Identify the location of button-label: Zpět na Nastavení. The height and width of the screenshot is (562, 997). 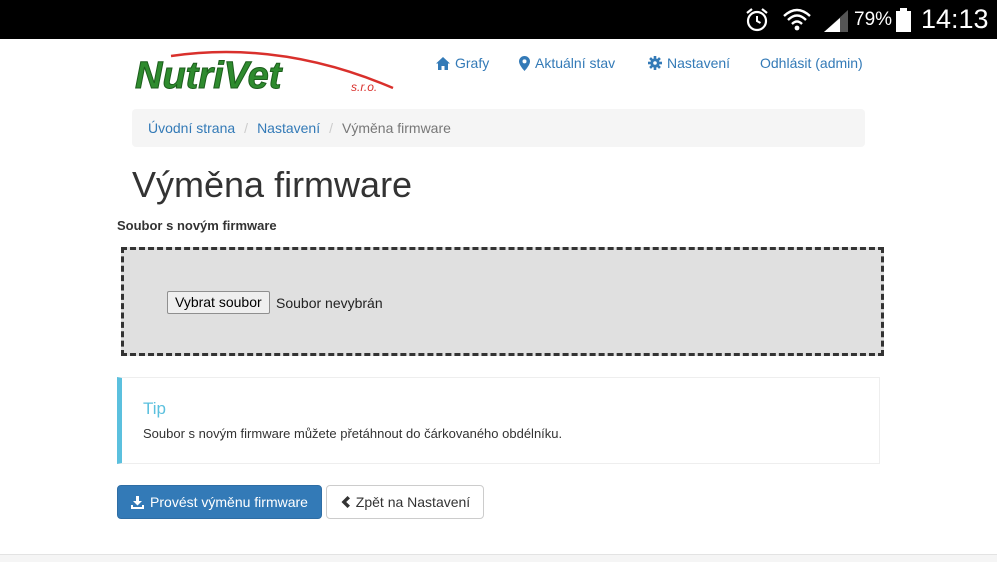
(413, 502).